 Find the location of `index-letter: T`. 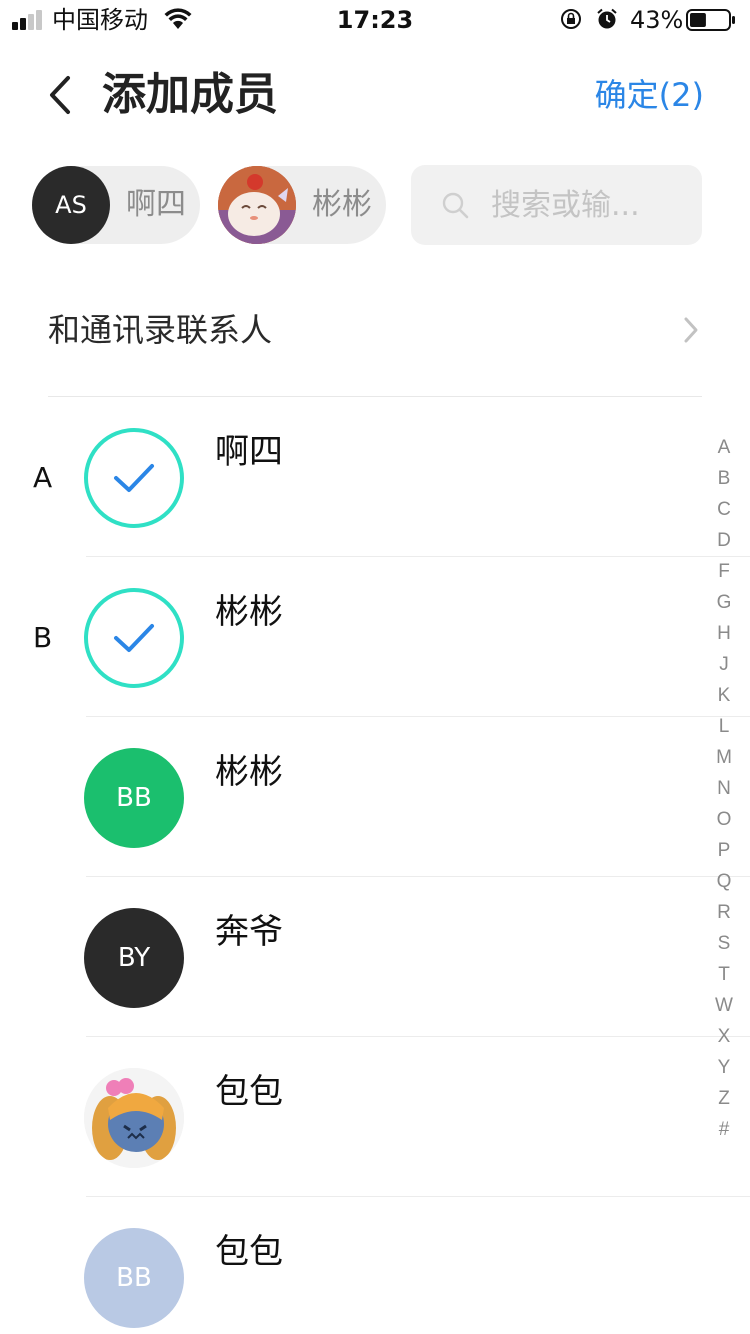

index-letter: T is located at coordinates (724, 974).